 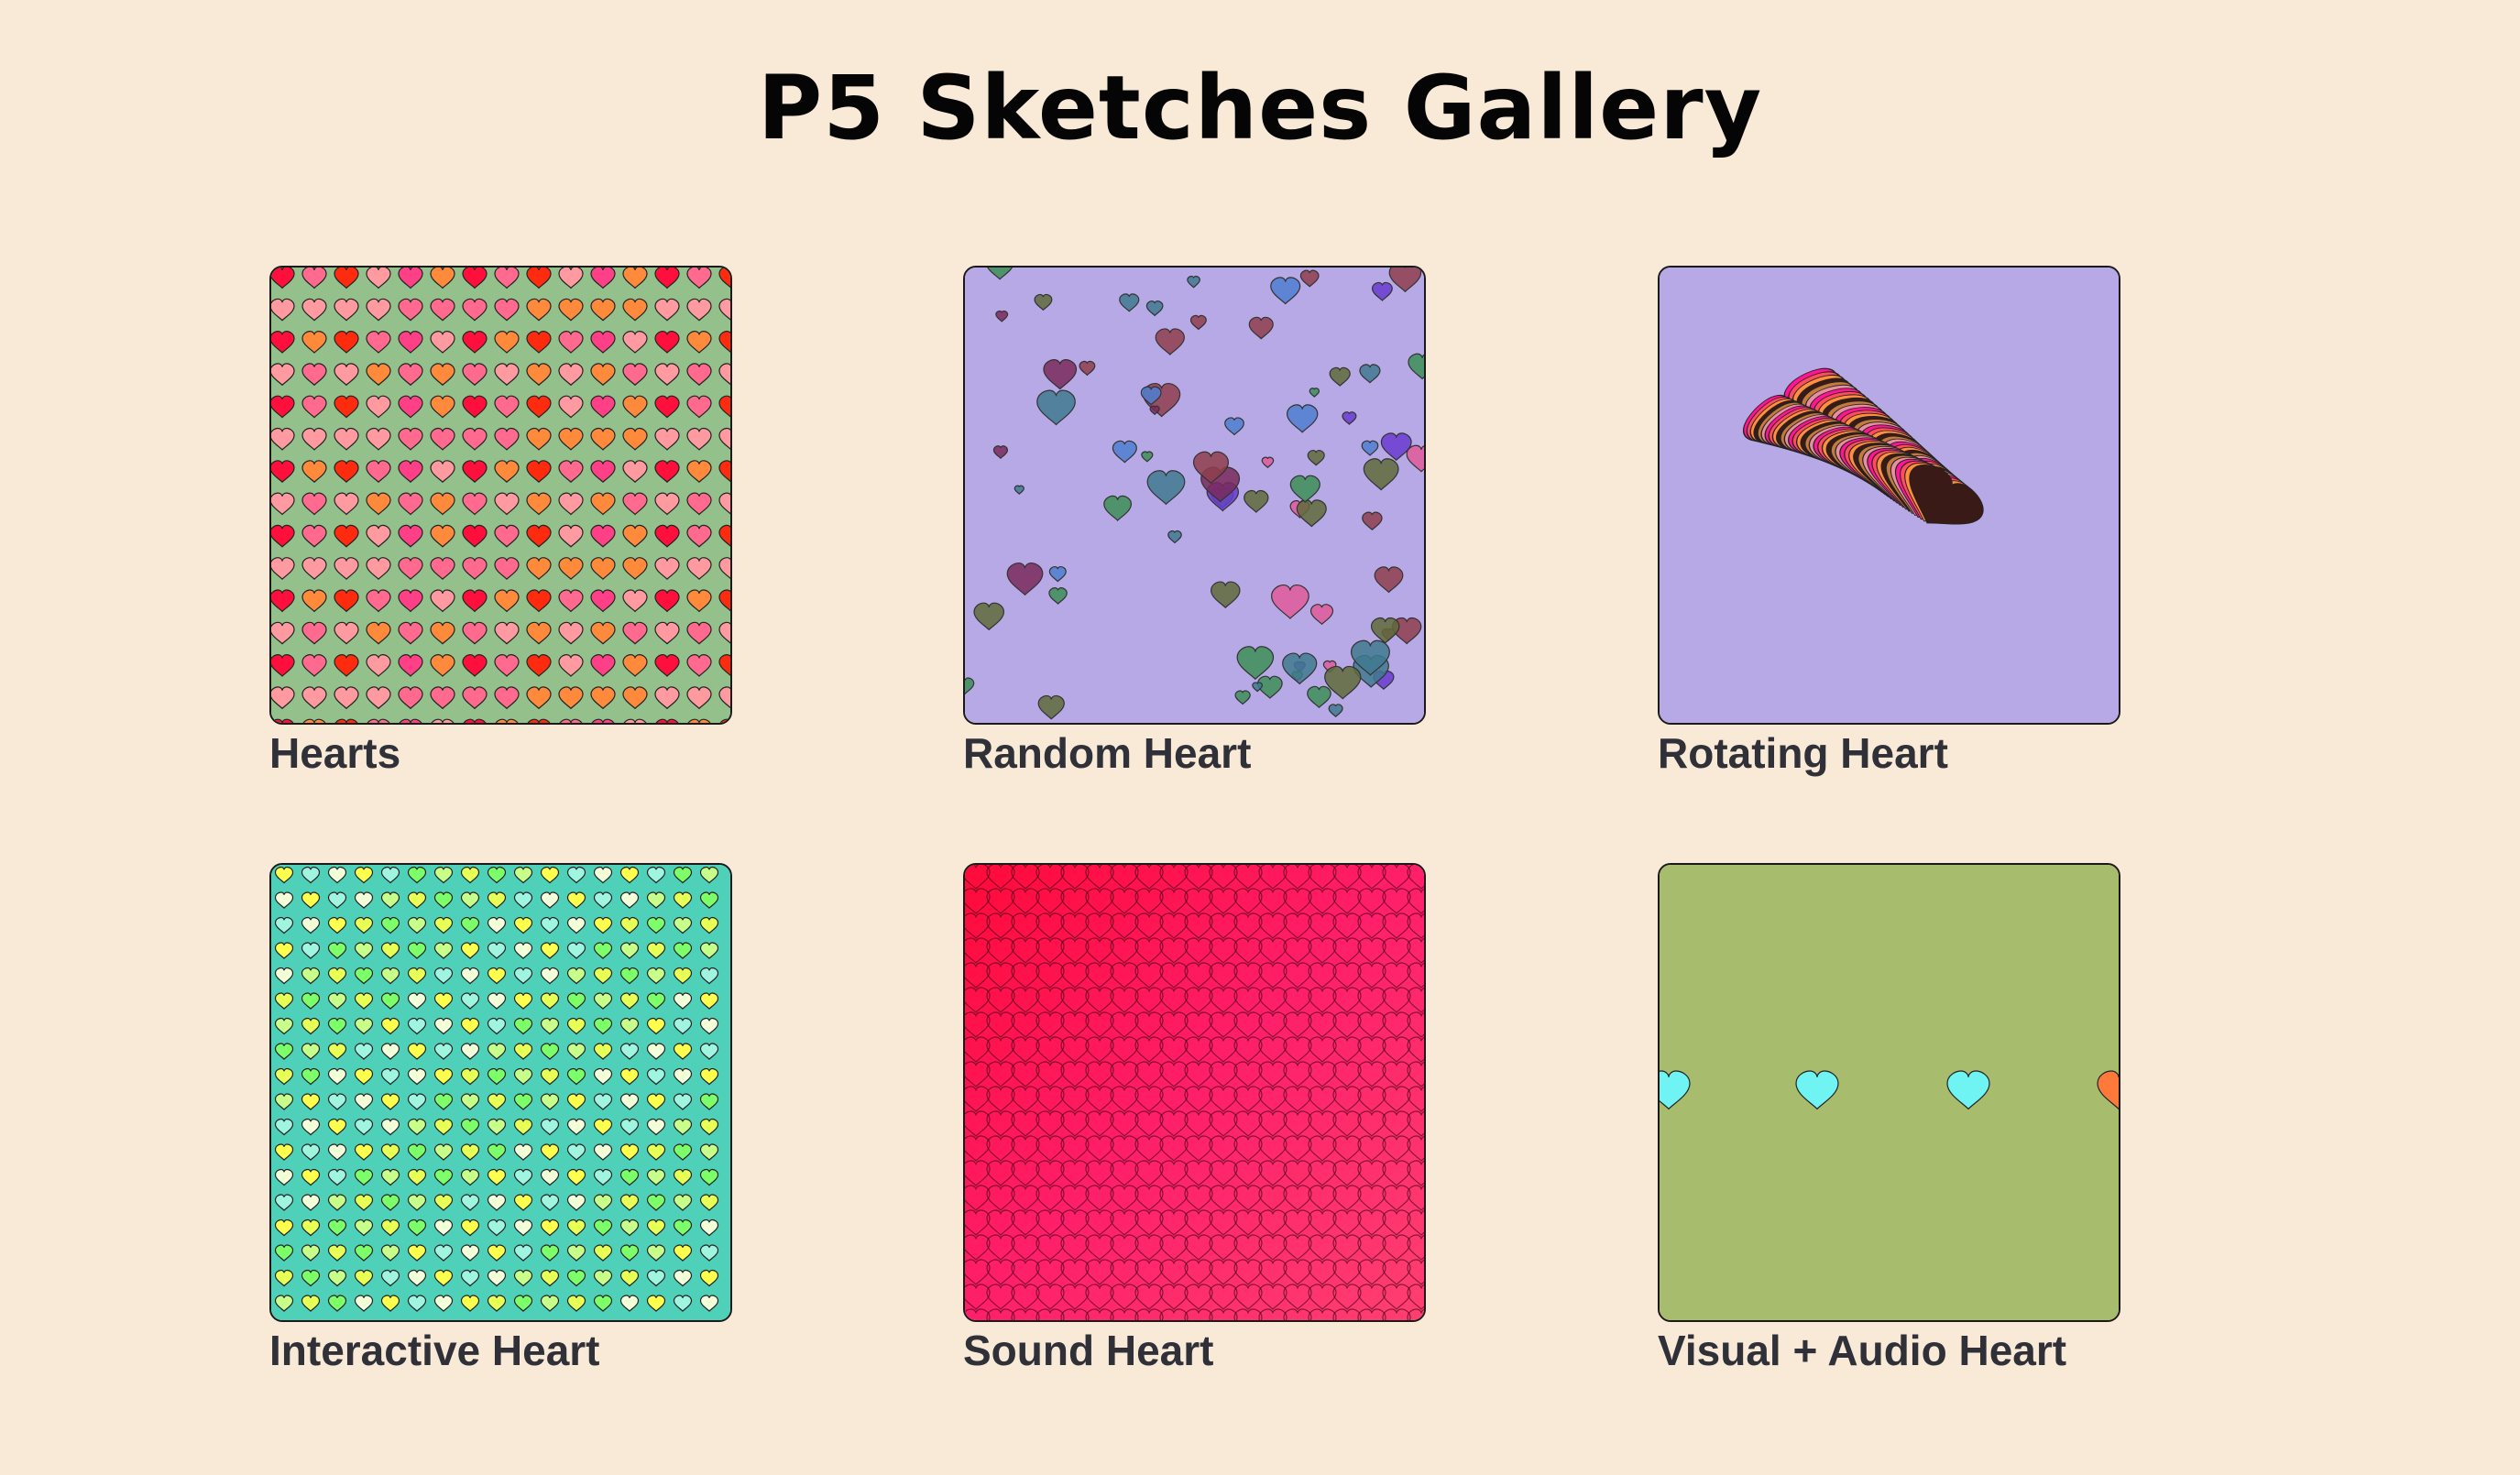 What do you see at coordinates (1194, 495) in the screenshot?
I see `sketch-thumbnail-random-heart` at bounding box center [1194, 495].